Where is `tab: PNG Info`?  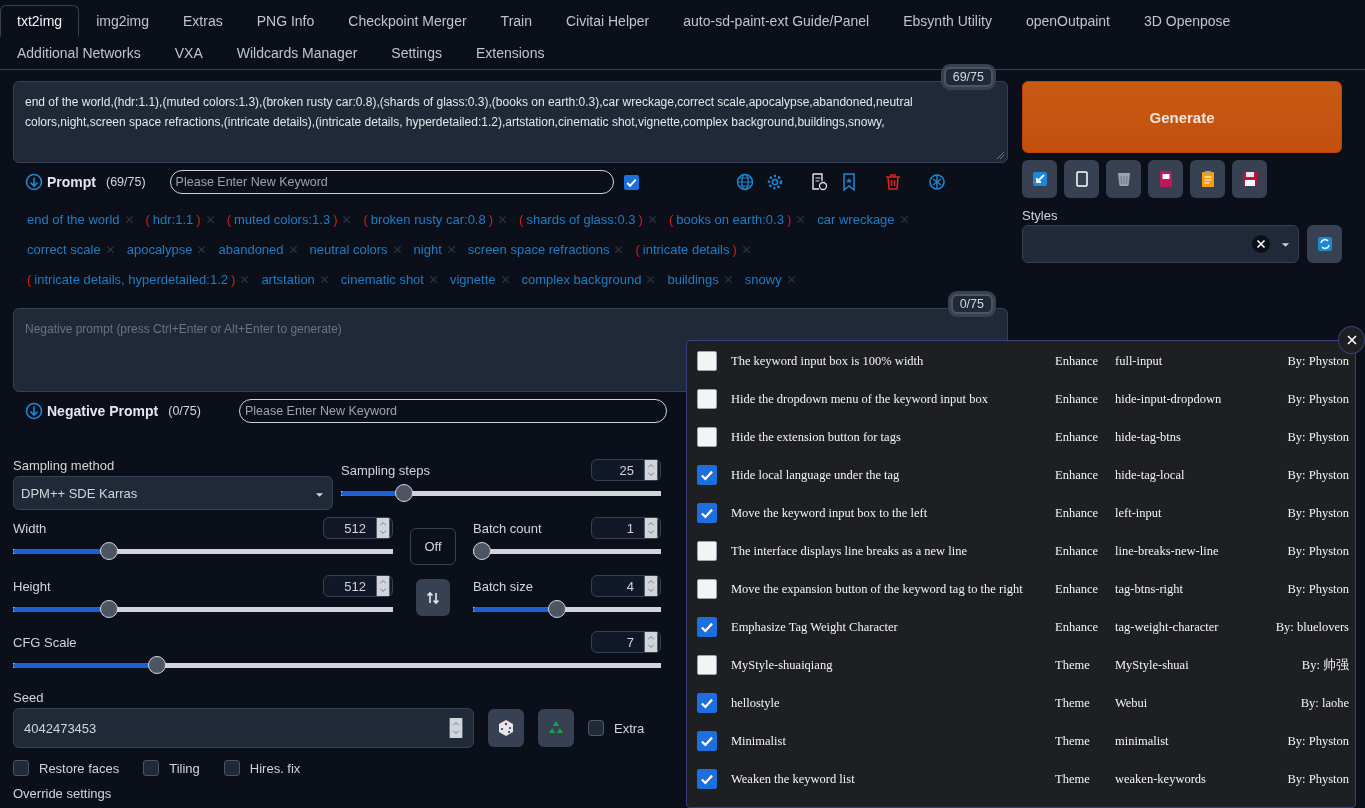
tab: PNG Info is located at coordinates (285, 21).